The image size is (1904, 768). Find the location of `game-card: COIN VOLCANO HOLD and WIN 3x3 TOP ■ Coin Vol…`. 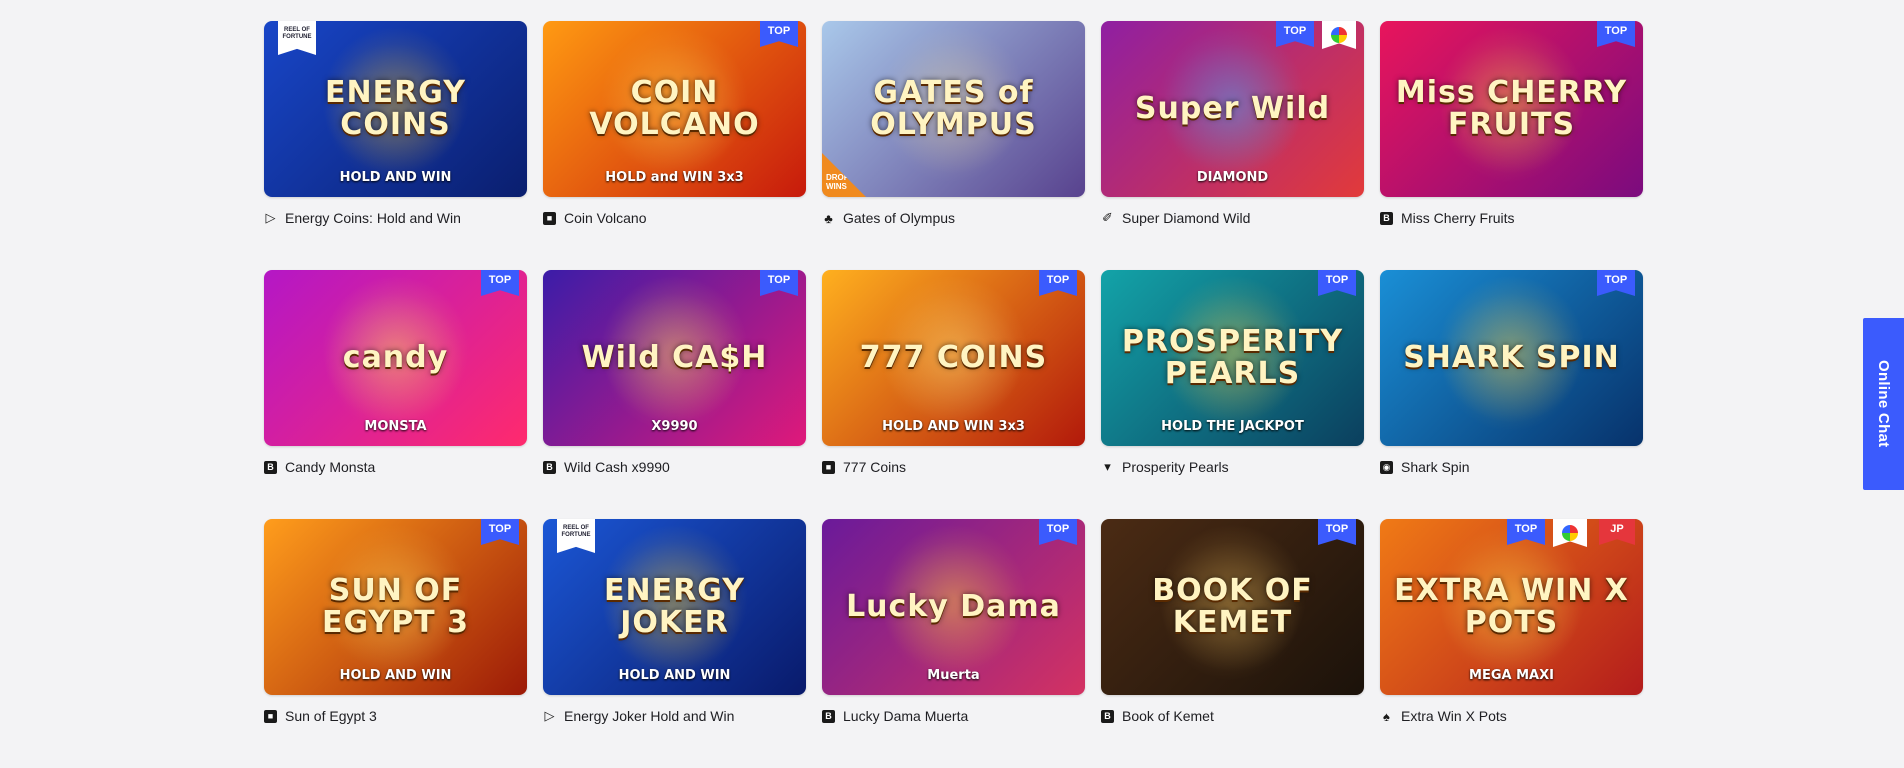

game-card: COIN VOLCANO HOLD and WIN 3x3 TOP ■ Coin Vol… is located at coordinates (674, 145).